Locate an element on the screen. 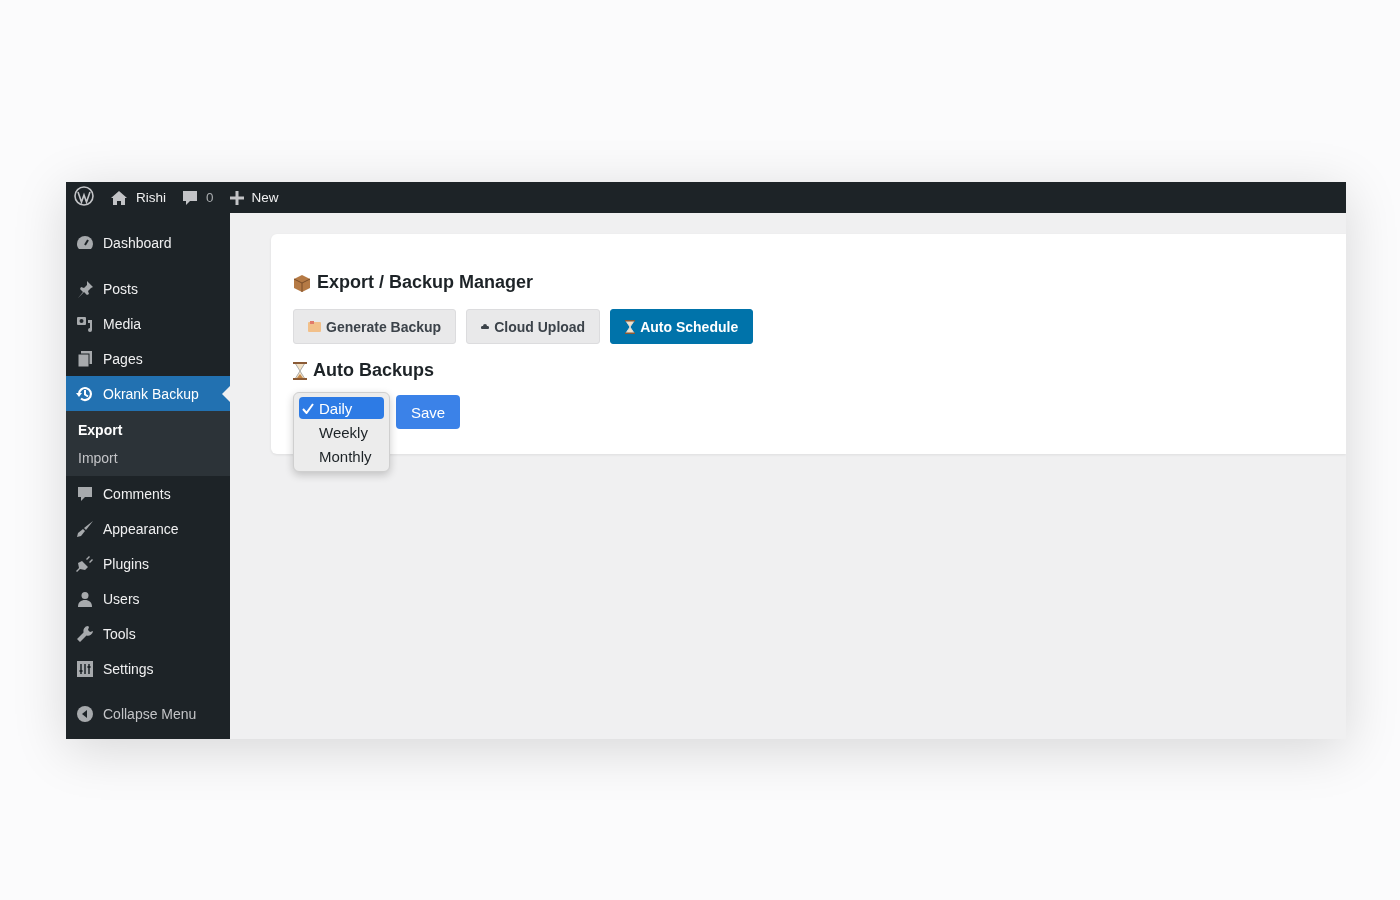 This screenshot has height=900, width=1400. home-icon is located at coordinates (119, 197).